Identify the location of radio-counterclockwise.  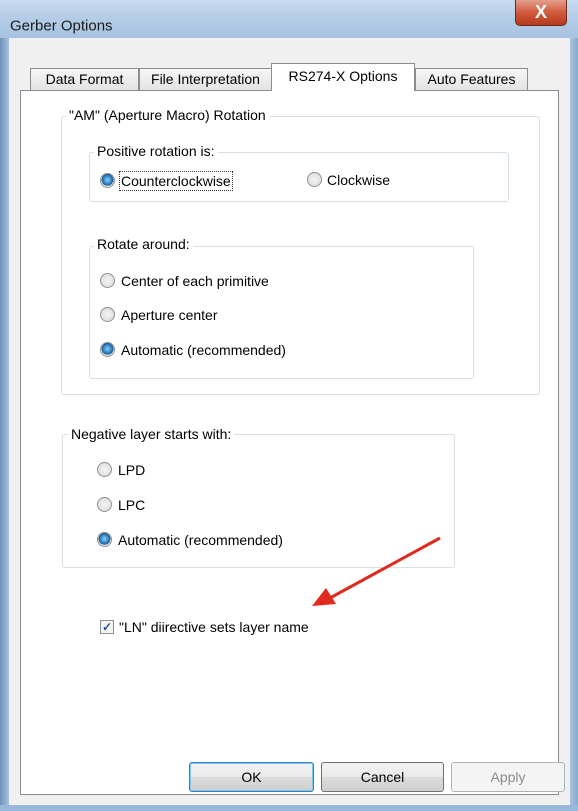
(107, 180).